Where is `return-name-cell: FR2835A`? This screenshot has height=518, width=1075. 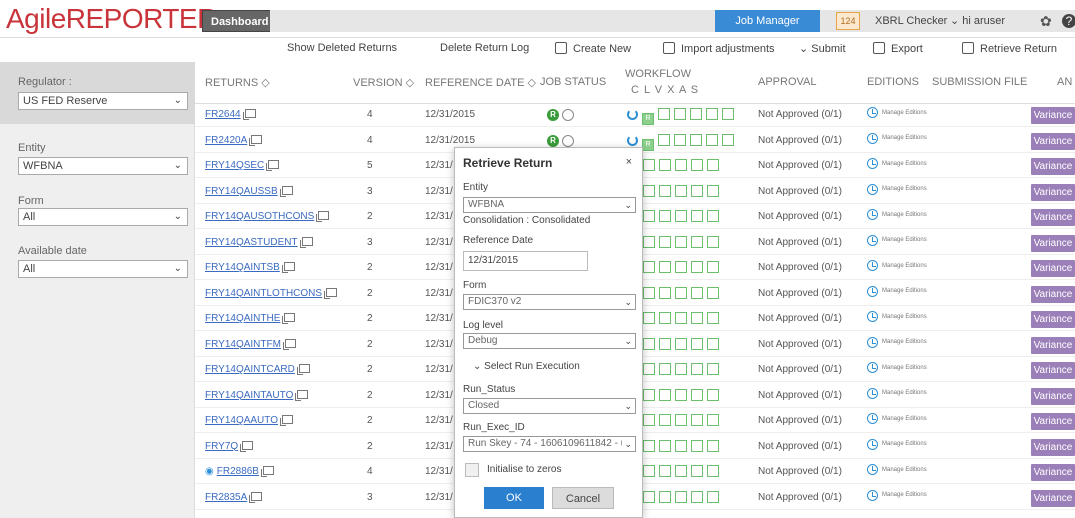
return-name-cell: FR2835A is located at coordinates (234, 497).